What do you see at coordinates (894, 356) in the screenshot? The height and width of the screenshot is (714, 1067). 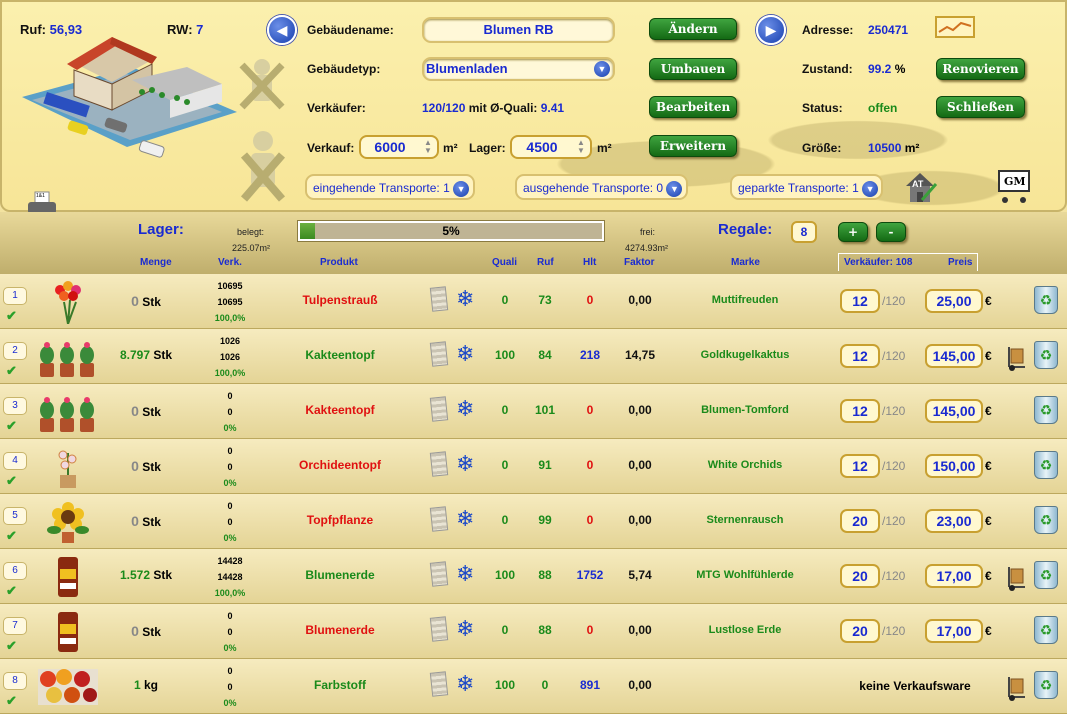 I see `sellers-max: /120` at bounding box center [894, 356].